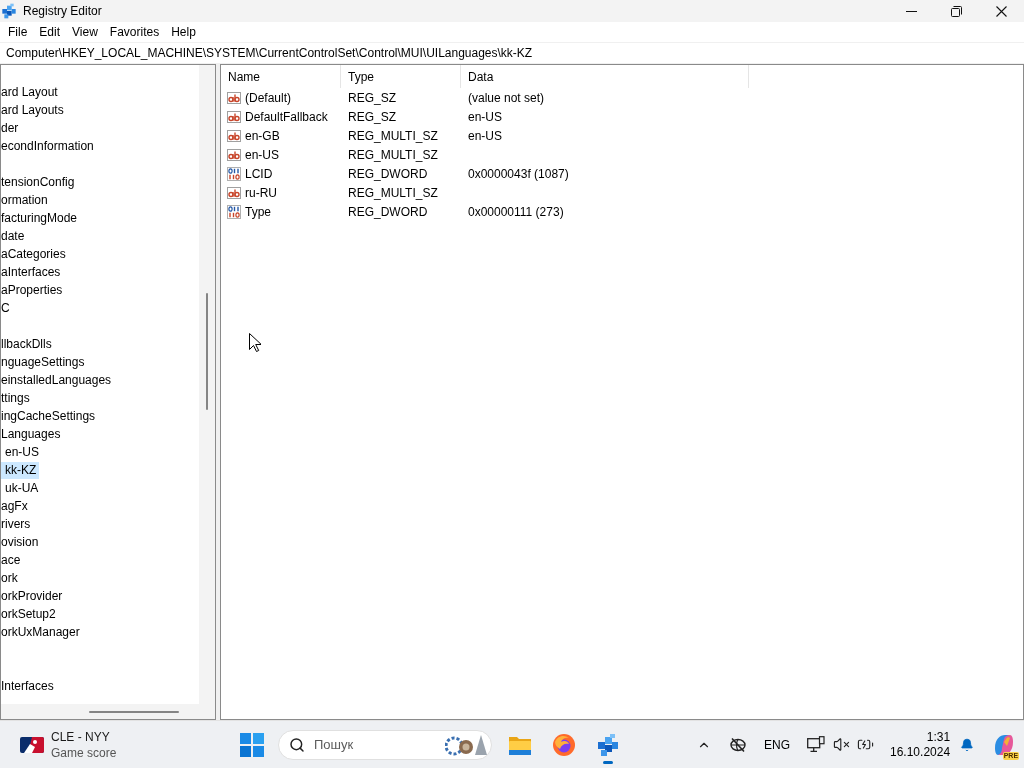  I want to click on menu-item: Favorites, so click(134, 32).